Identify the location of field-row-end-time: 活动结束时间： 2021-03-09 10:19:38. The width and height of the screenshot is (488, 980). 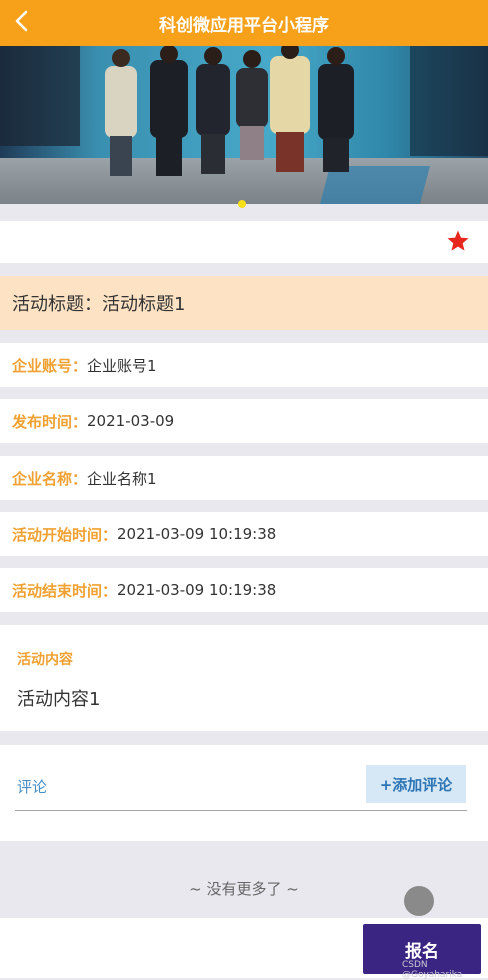
(244, 590).